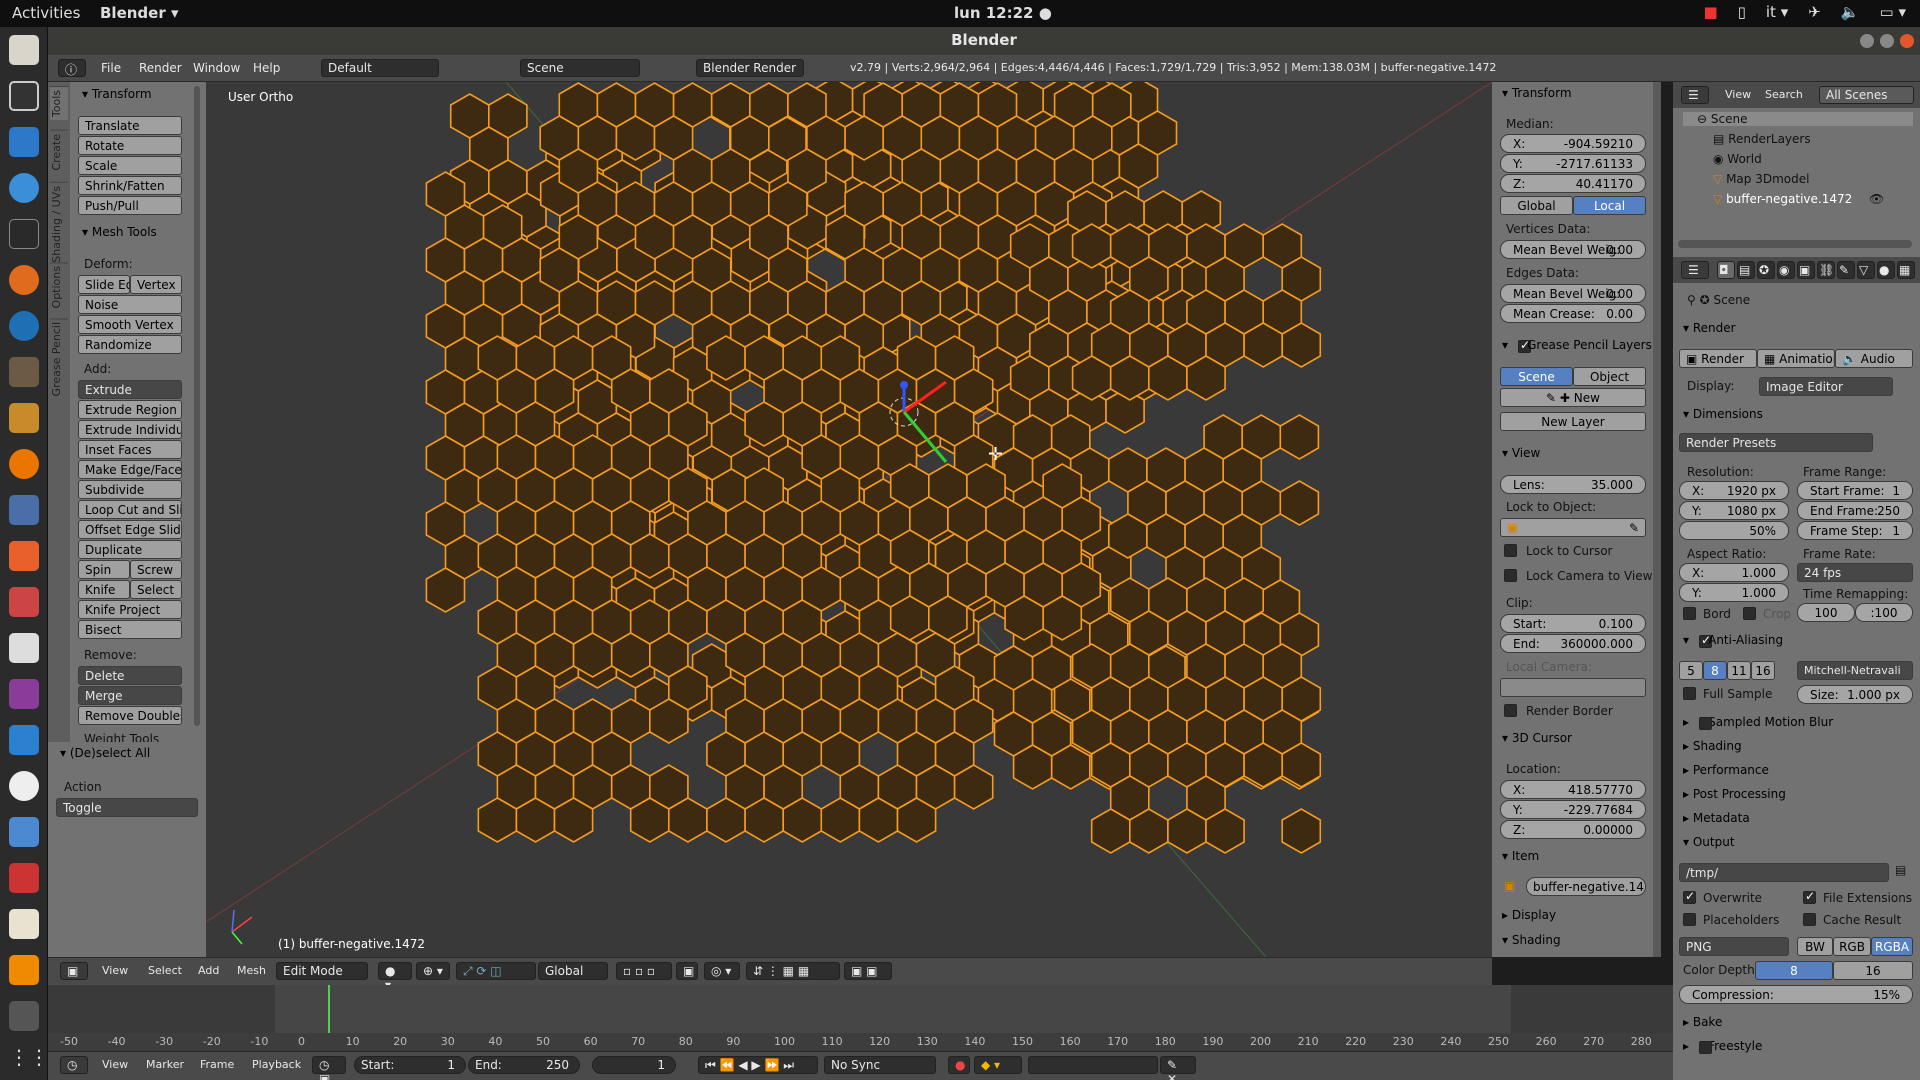 The width and height of the screenshot is (1920, 1080). I want to click on scale-button: Scale, so click(130, 165).